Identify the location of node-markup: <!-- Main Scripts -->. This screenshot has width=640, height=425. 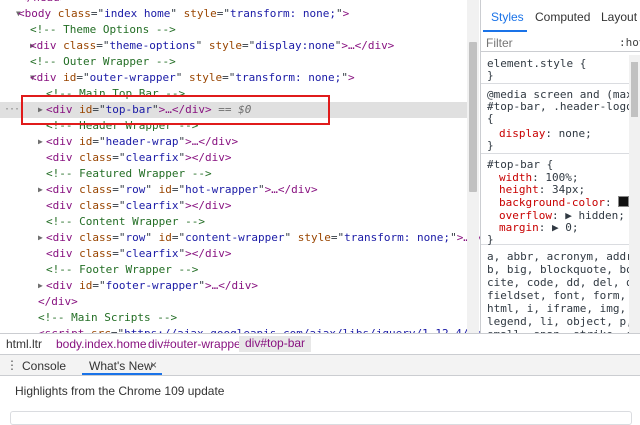
(108, 317).